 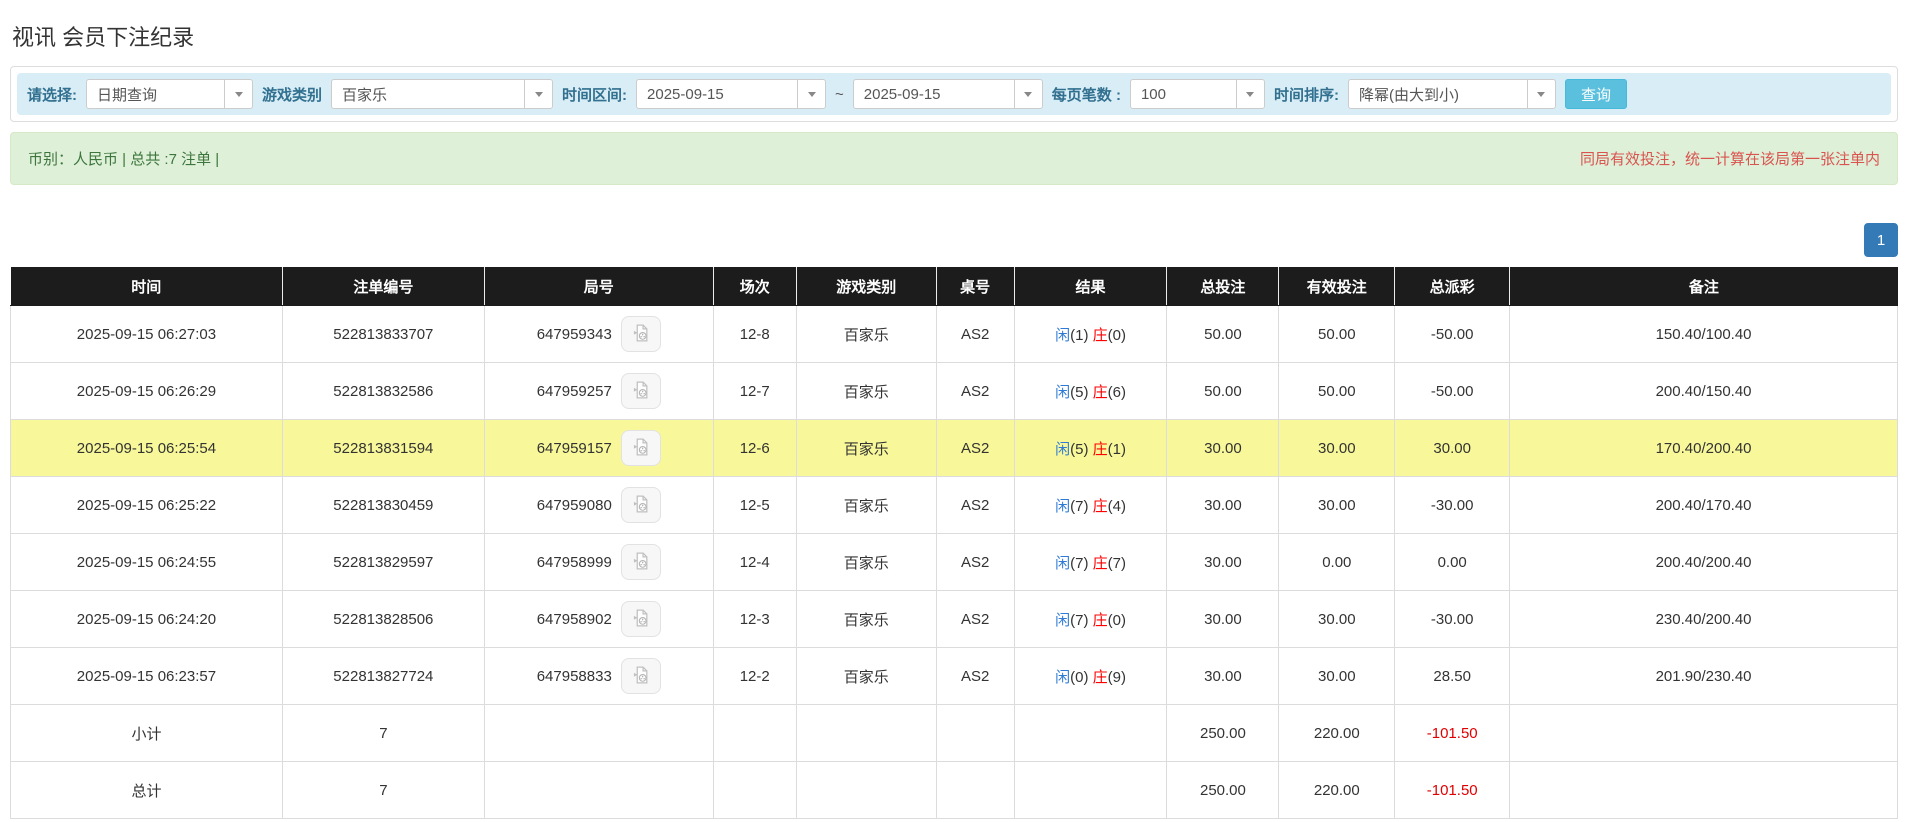 I want to click on date-from-select: 2025-09-15, so click(x=731, y=94).